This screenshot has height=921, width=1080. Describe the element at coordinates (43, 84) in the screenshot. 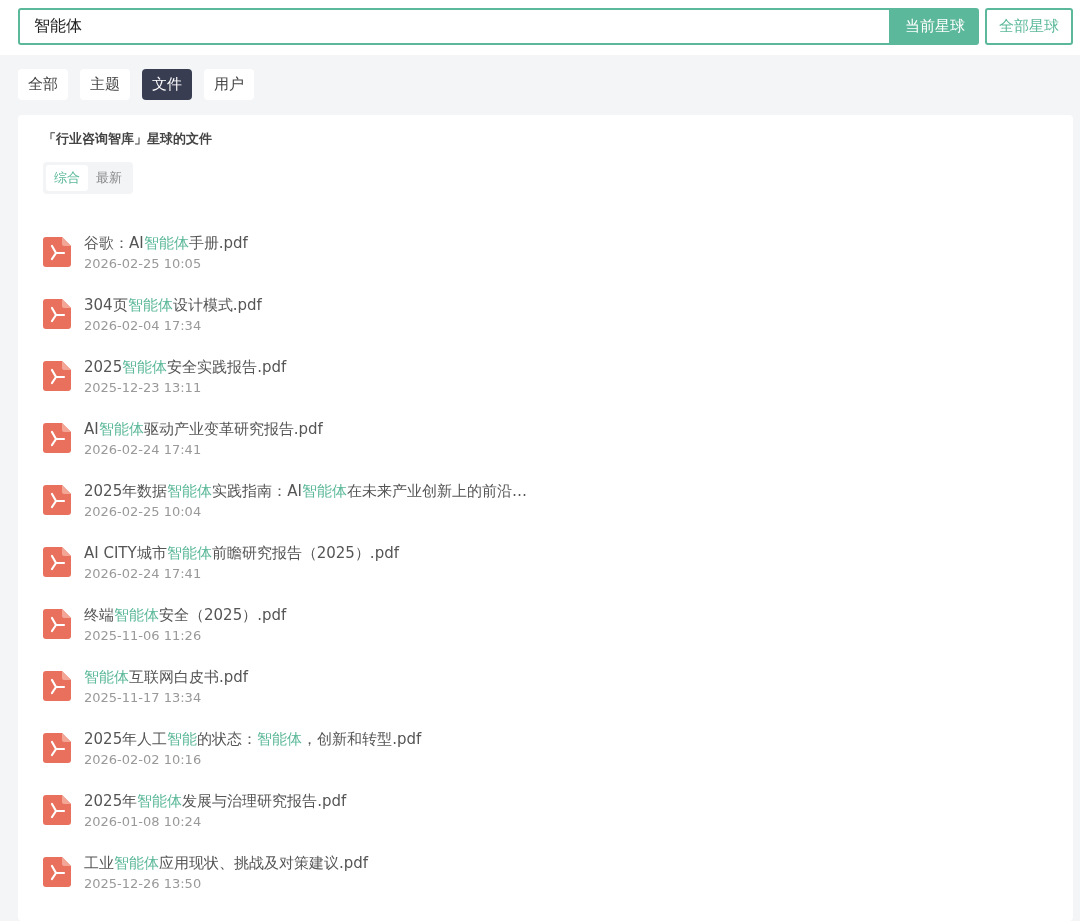

I see `tab: 全部` at that location.